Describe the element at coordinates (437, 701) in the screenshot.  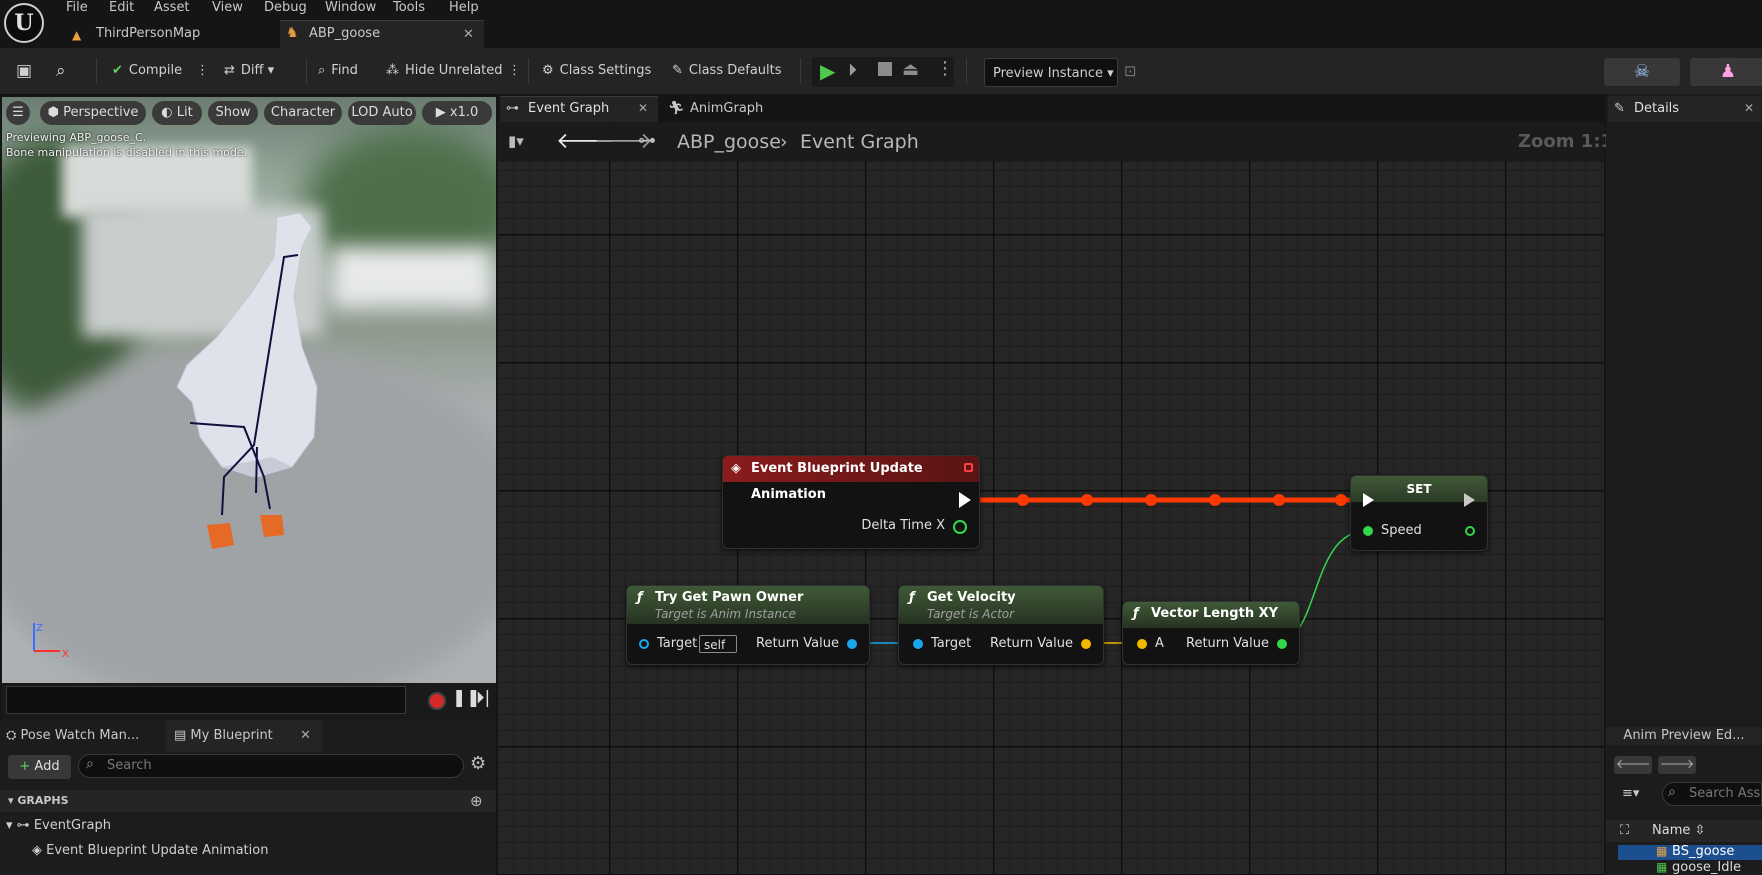
I see `record-icon` at that location.